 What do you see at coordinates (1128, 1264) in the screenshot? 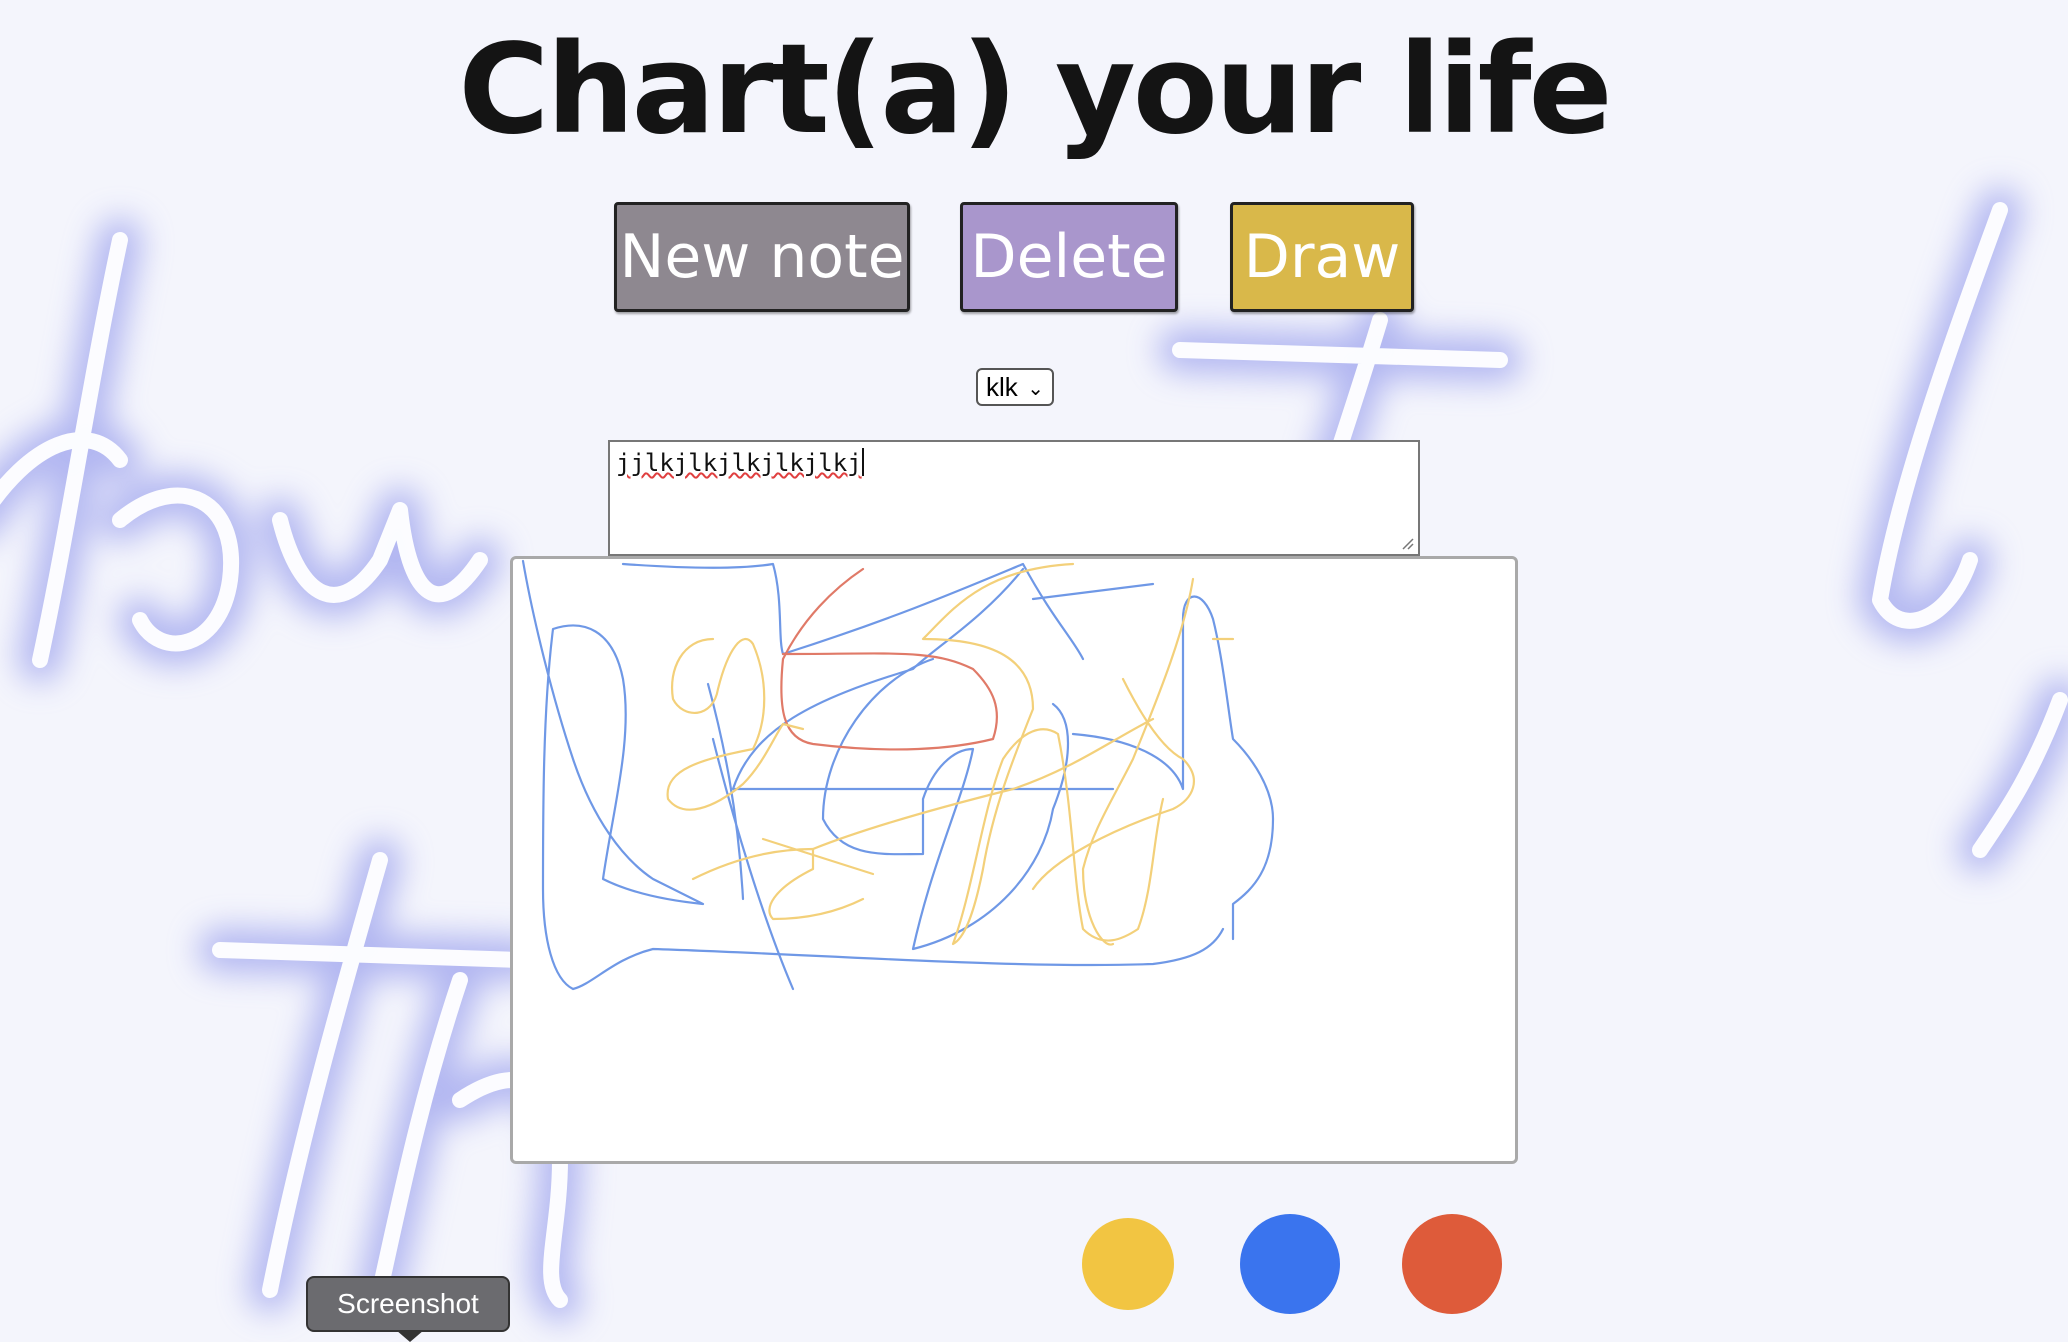
I see `color-swatch-yellow` at bounding box center [1128, 1264].